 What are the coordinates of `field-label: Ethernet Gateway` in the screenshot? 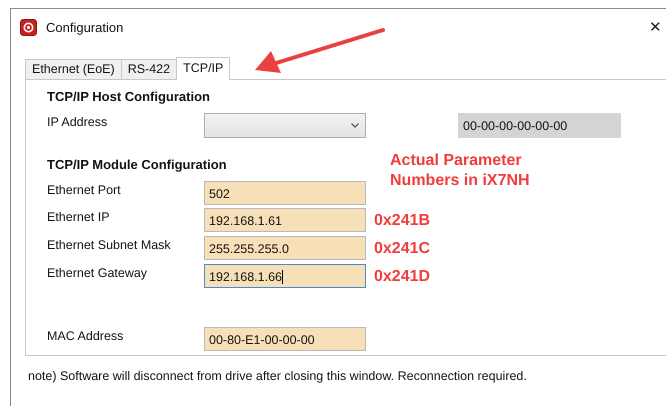 It's located at (97, 273).